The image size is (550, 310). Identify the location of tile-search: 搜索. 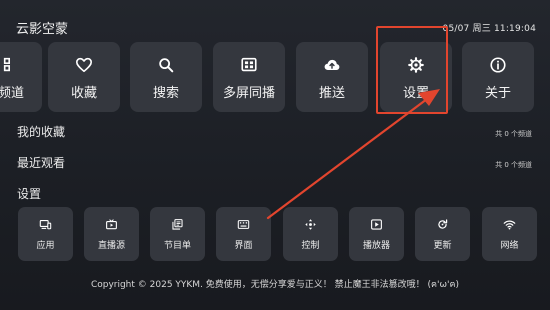
(166, 77).